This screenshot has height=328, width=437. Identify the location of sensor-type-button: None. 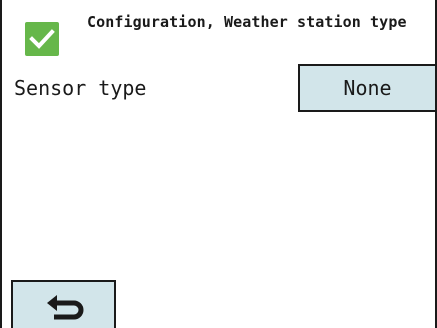
(366, 88).